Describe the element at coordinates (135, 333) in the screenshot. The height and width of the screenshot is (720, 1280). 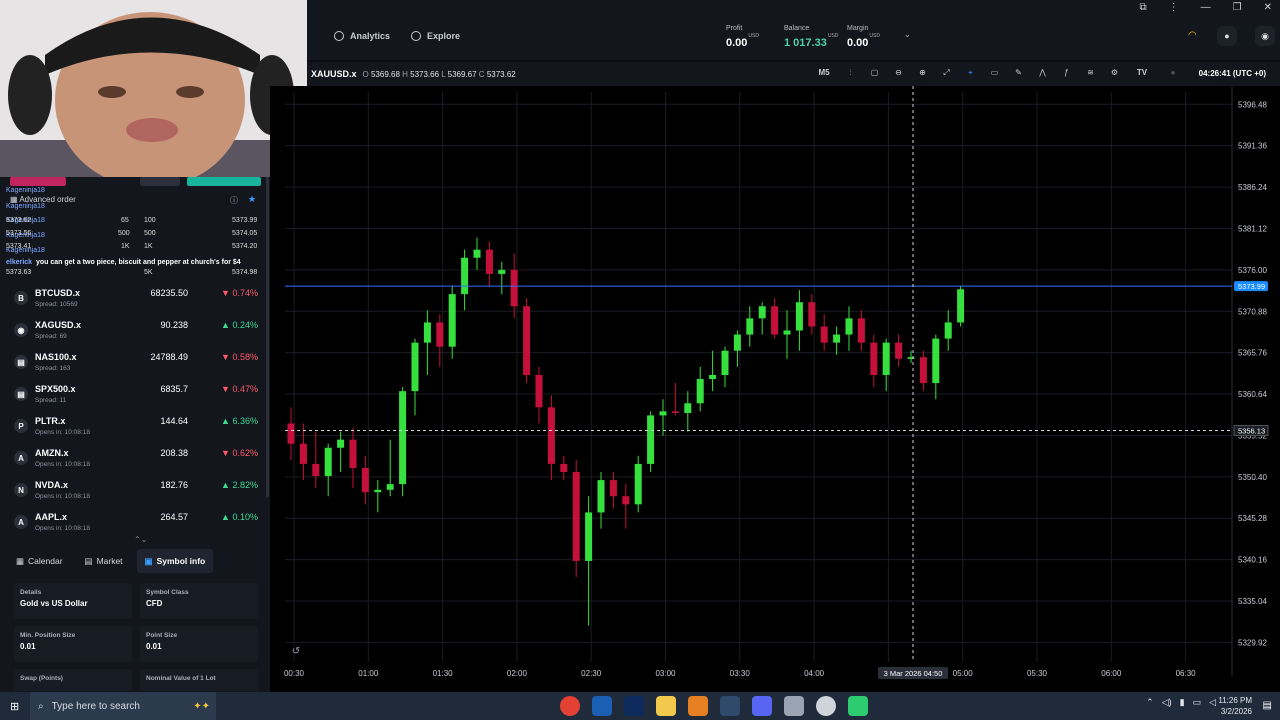
I see `watchlist-row: ◉ XAGUSD.x Spread: 69 90.238 ▲ 0.24%` at that location.